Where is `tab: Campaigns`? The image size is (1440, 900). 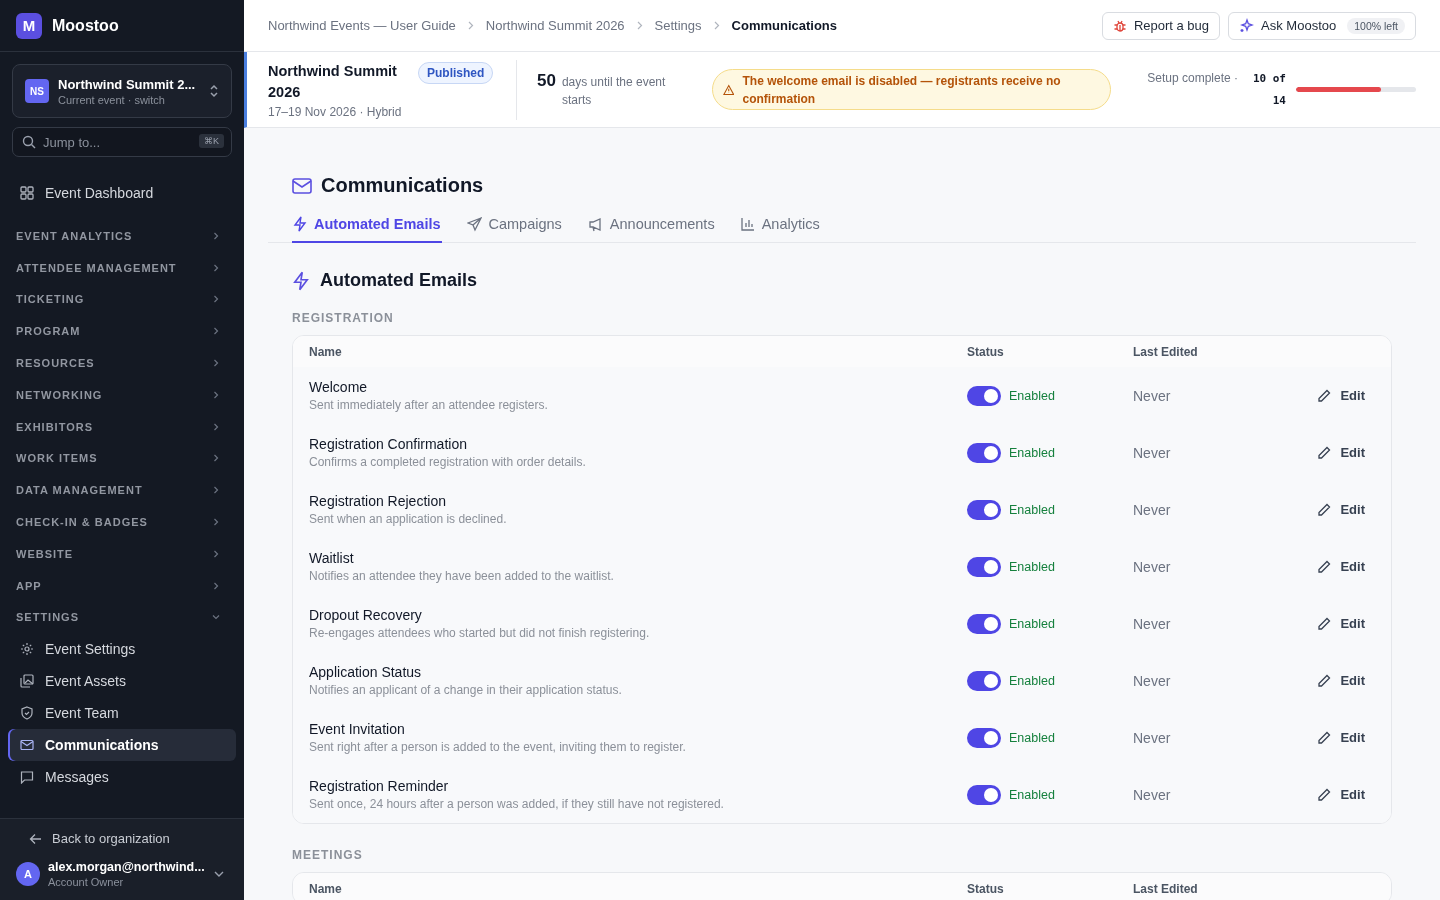
tab: Campaigns is located at coordinates (514, 225).